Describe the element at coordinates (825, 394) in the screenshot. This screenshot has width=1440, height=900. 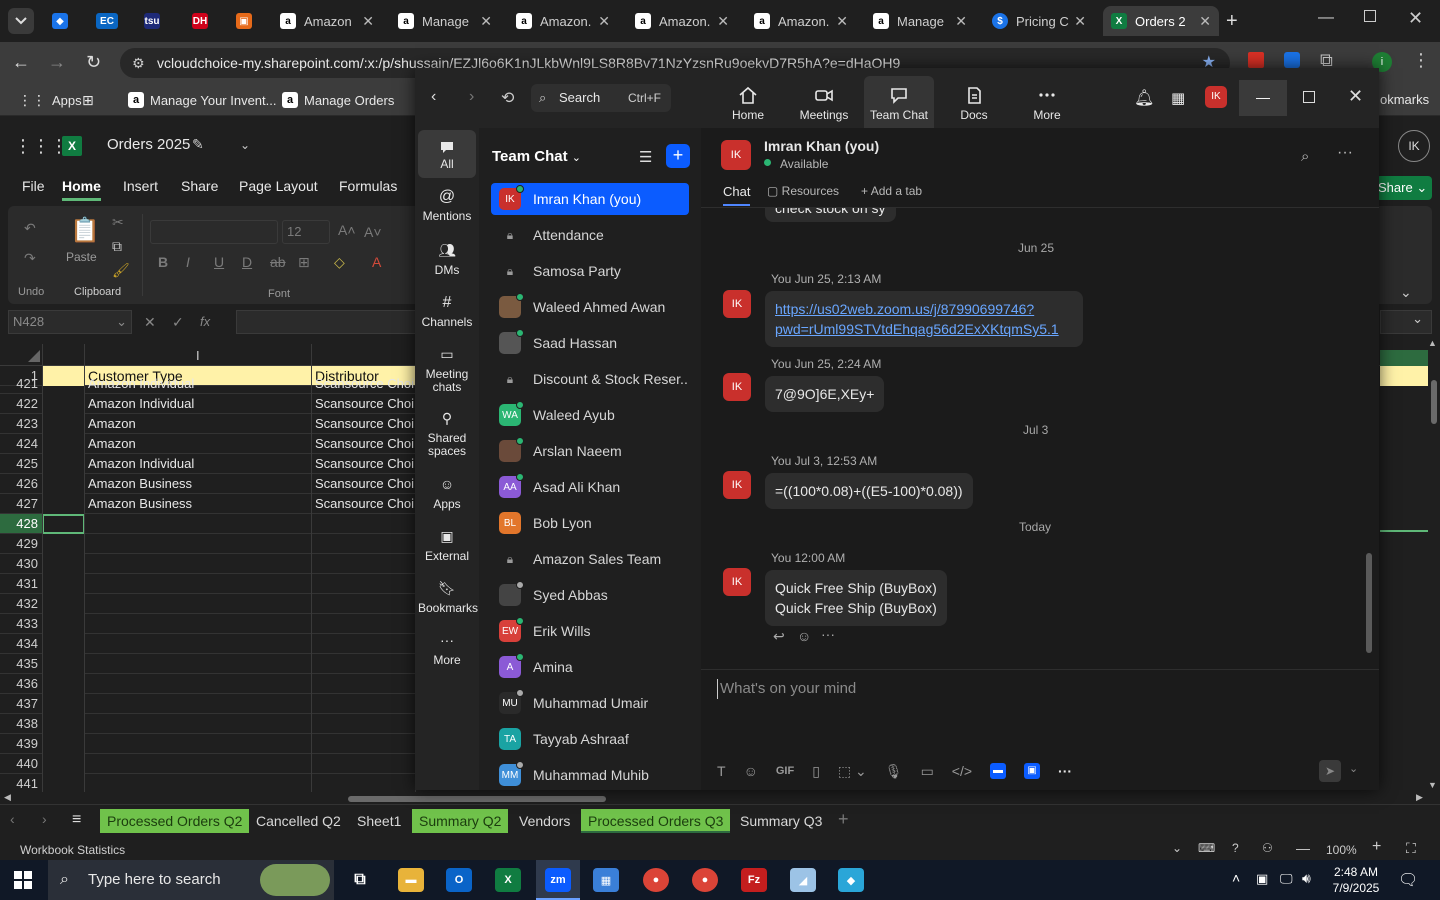
I see `message-bubble: 7@9O]6E,XEy+` at that location.